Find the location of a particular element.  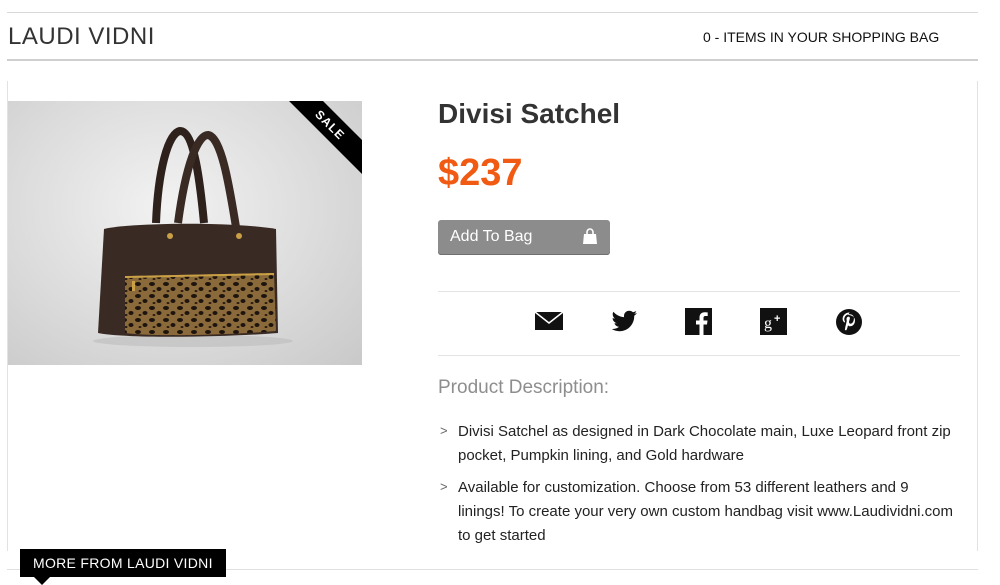

email-icon is located at coordinates (549, 321).